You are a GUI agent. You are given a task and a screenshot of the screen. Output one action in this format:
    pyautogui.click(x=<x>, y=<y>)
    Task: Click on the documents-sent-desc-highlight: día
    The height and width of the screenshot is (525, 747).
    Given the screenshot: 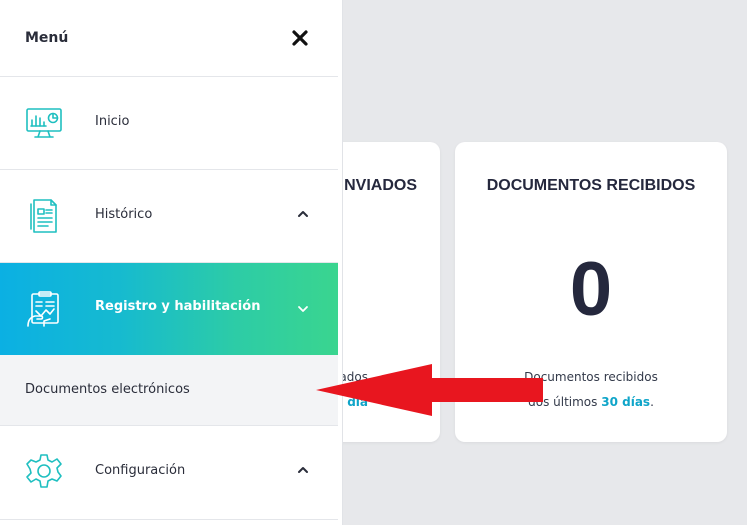 What is the action you would take?
    pyautogui.click(x=357, y=402)
    